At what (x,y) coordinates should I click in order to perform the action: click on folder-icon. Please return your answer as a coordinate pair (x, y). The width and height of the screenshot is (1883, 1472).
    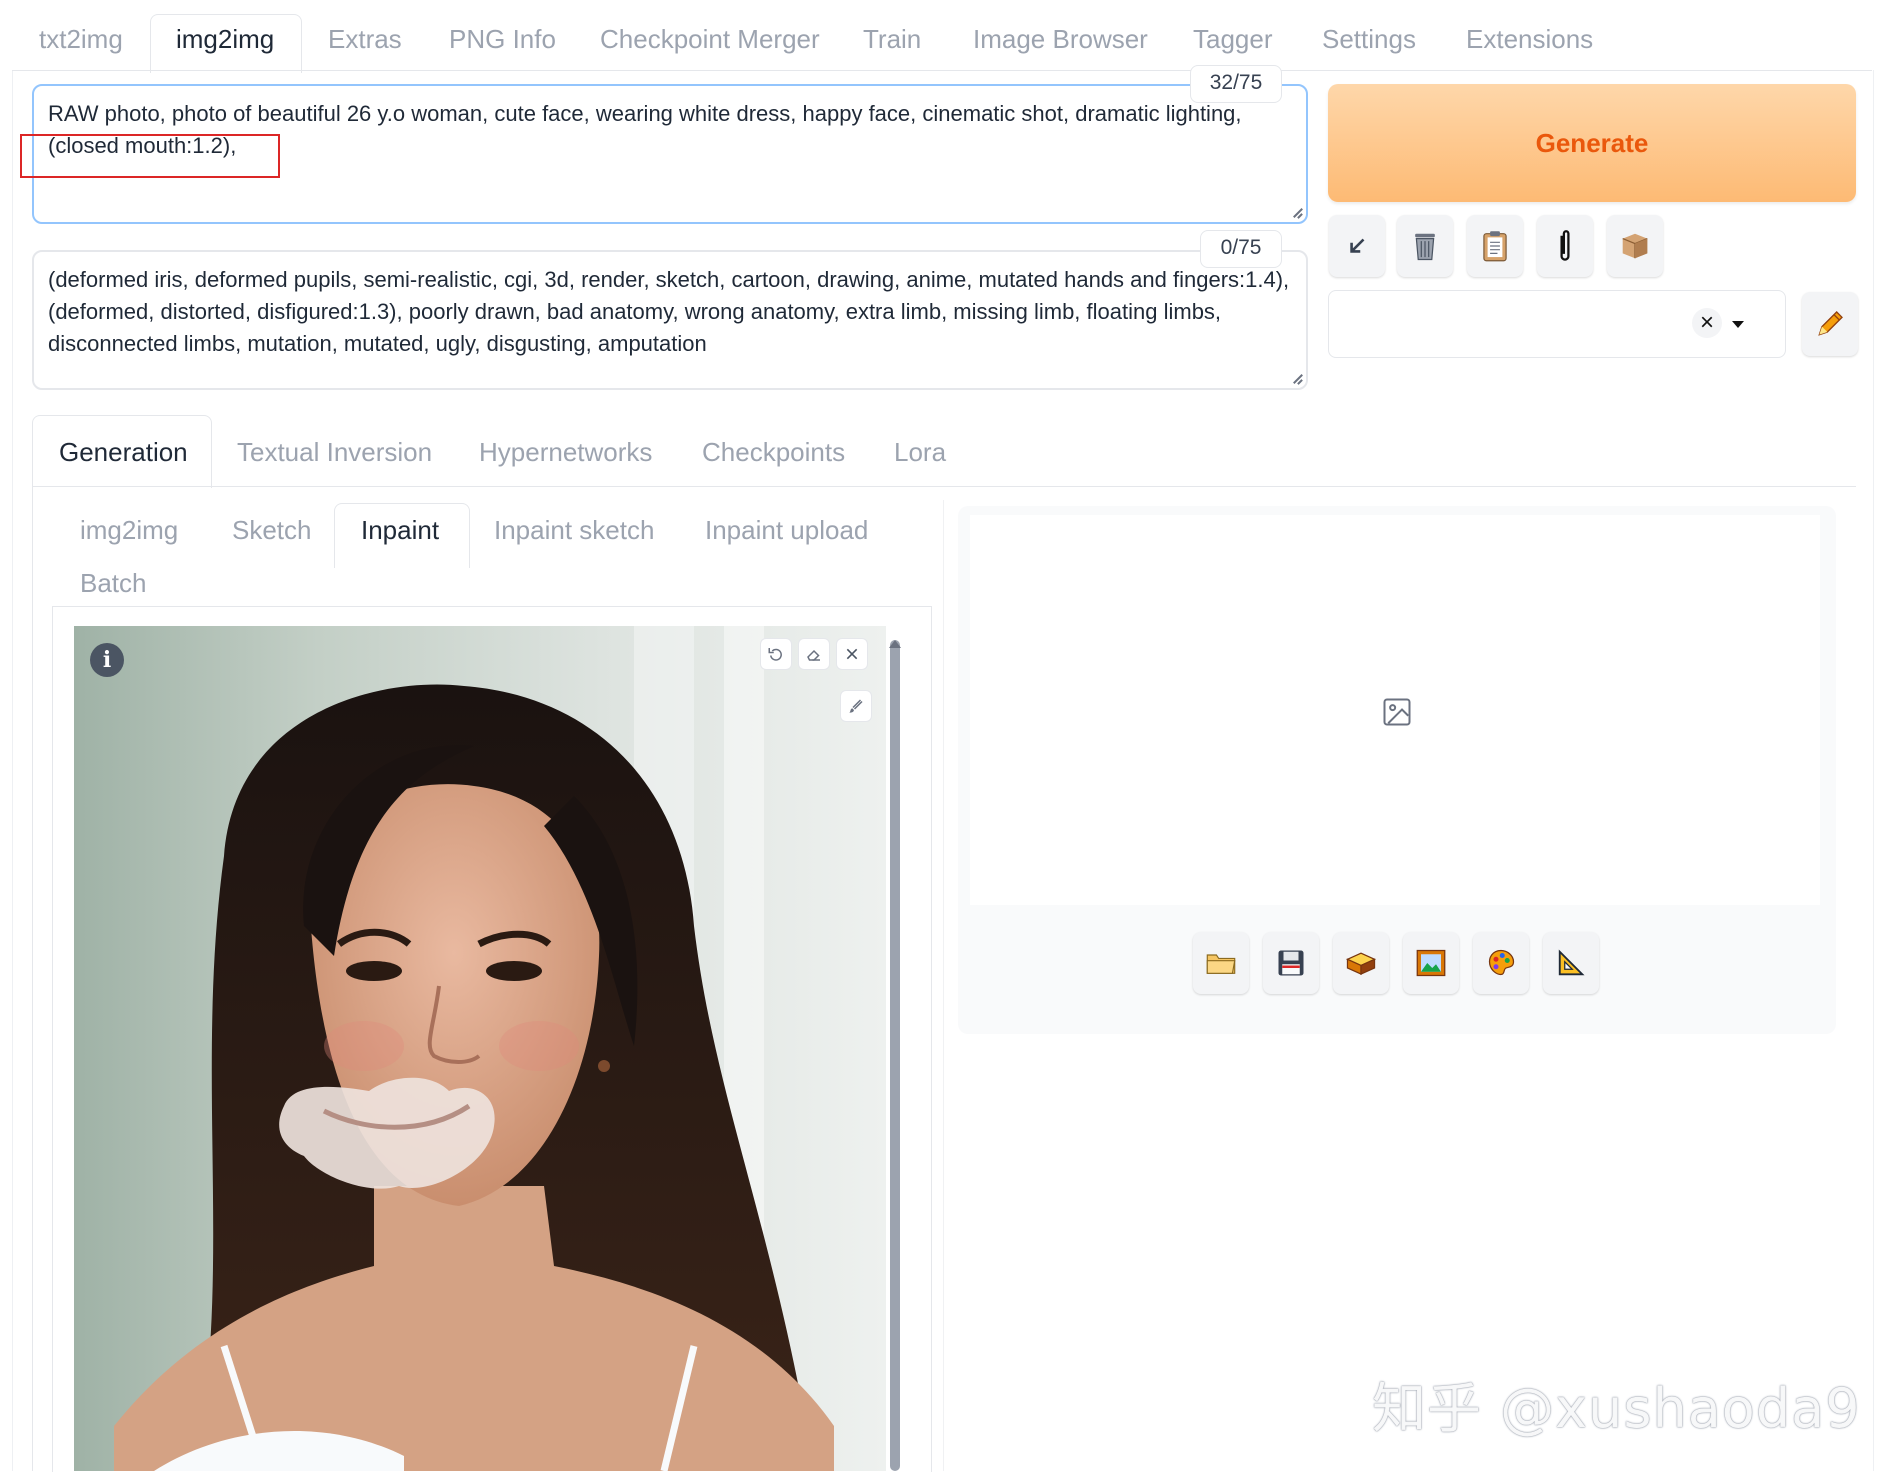
    Looking at the image, I should click on (1221, 964).